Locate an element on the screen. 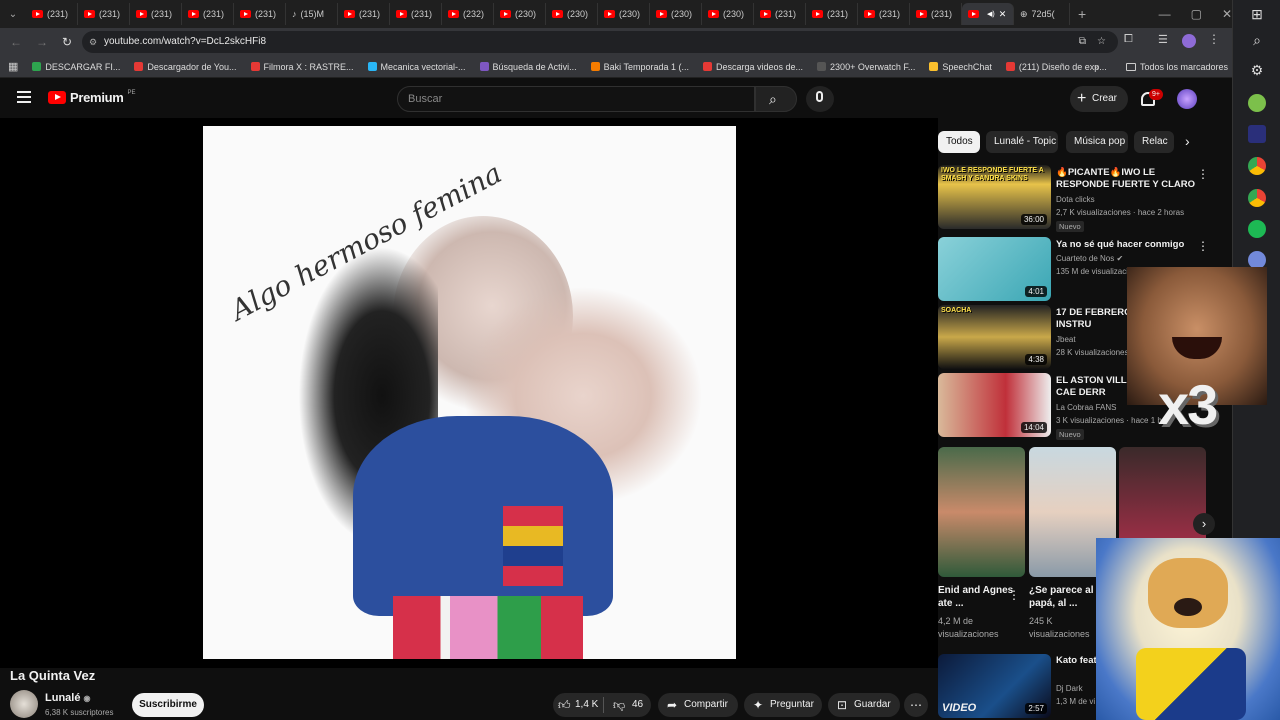  chrome-alt-icon is located at coordinates (1257, 198).